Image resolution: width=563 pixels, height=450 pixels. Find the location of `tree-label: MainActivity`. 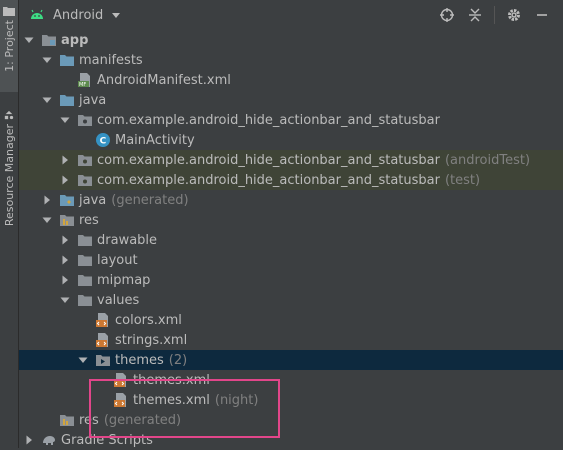

tree-label: MainActivity is located at coordinates (155, 140).